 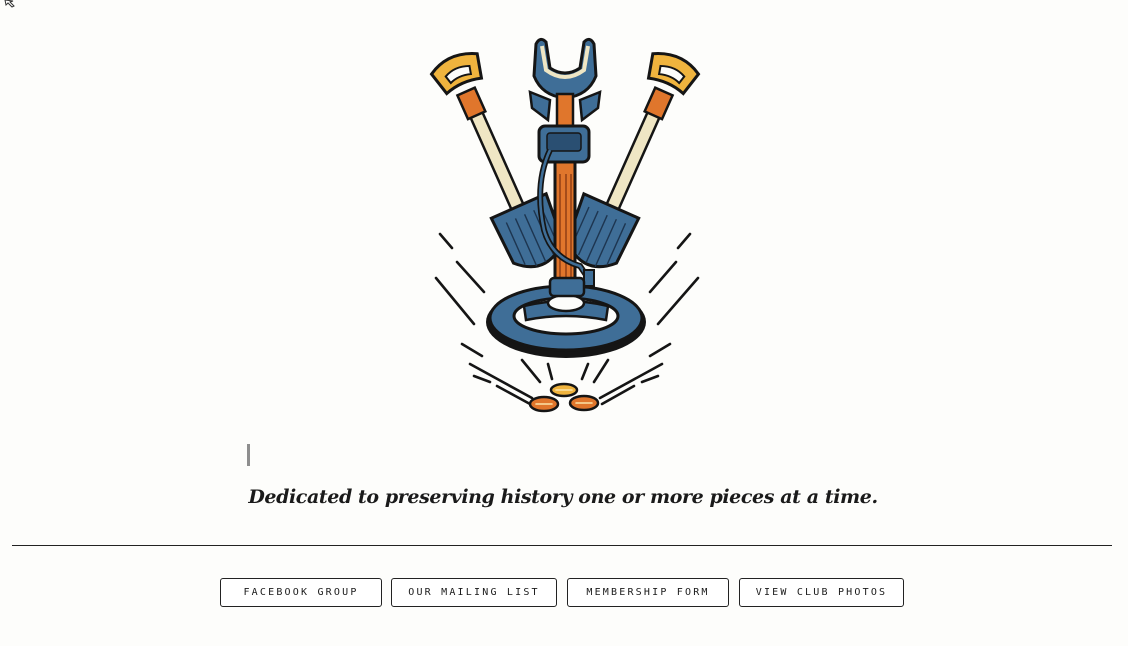 I want to click on metal-detector-logo-icon, so click(x=565, y=225).